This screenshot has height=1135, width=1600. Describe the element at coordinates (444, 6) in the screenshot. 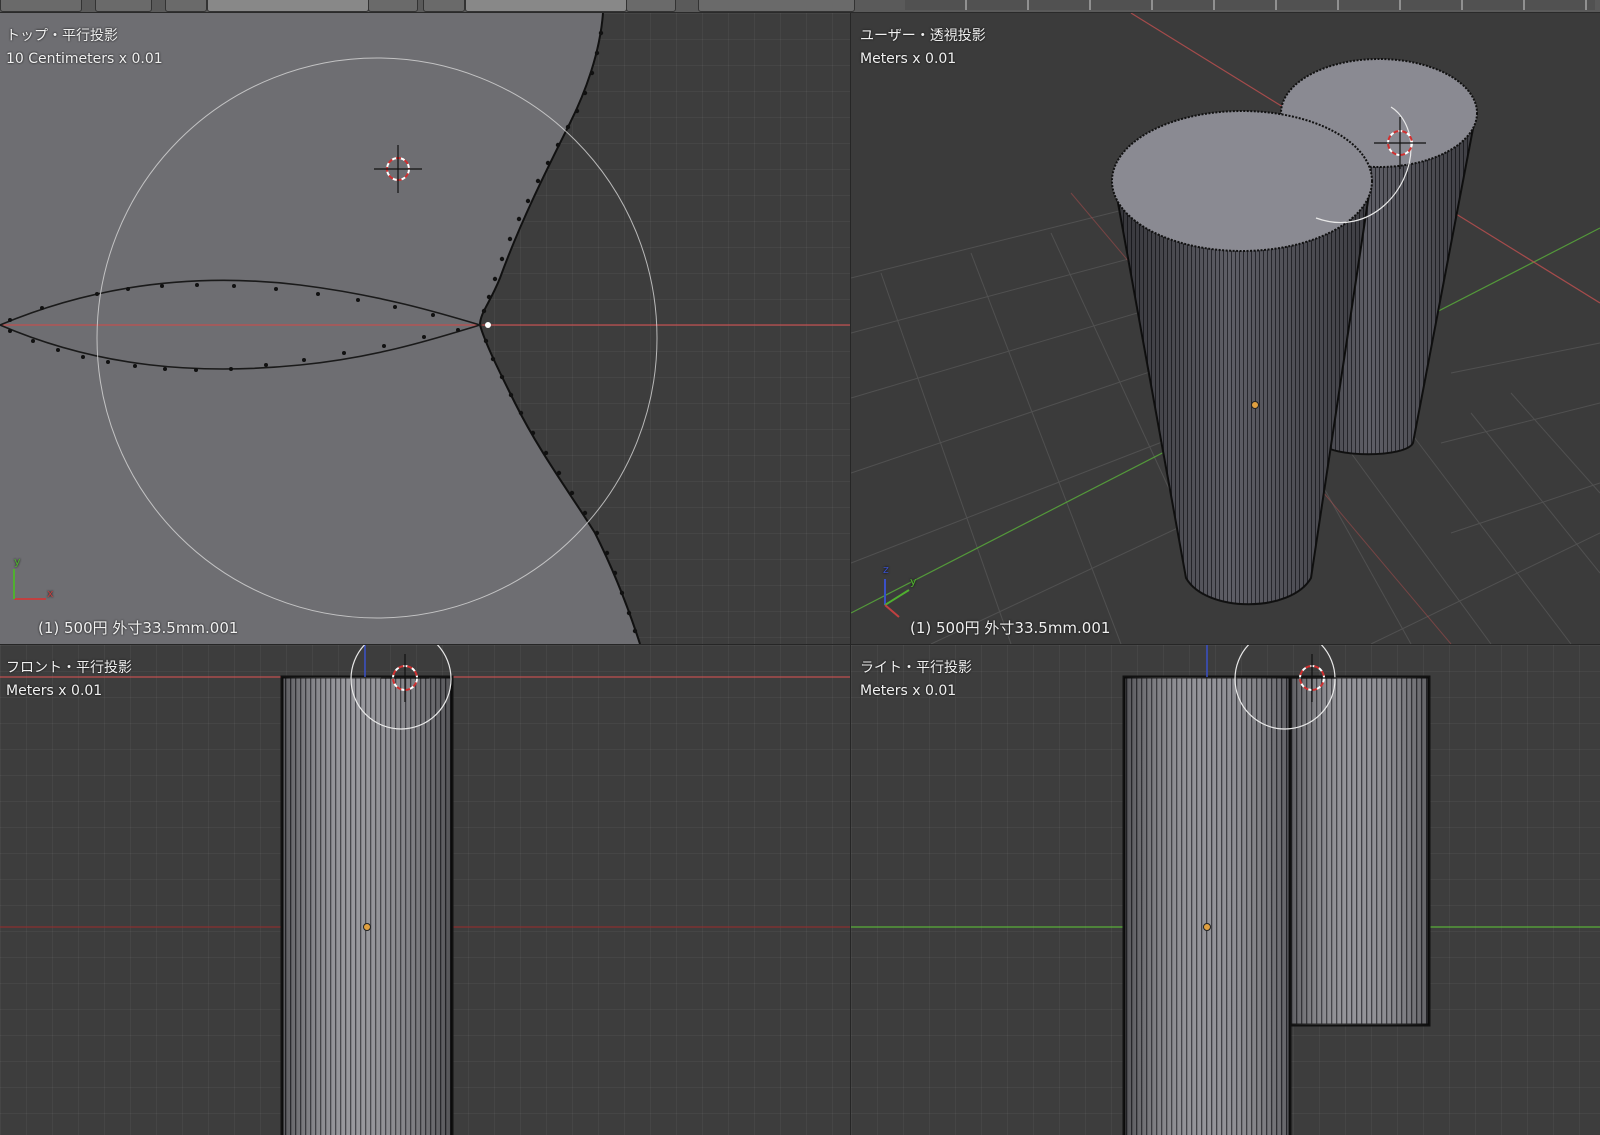

I see `scene-icon-button` at that location.